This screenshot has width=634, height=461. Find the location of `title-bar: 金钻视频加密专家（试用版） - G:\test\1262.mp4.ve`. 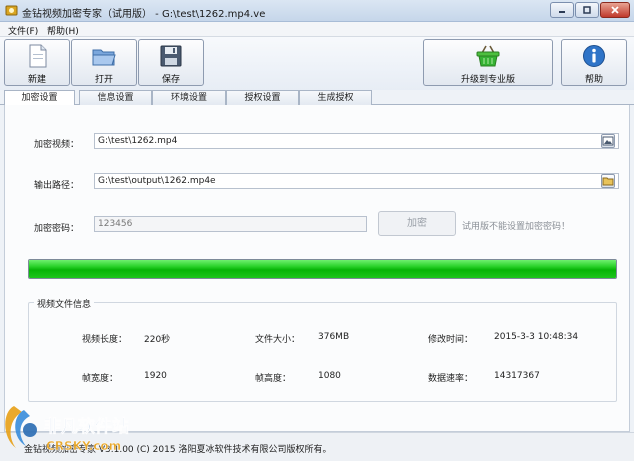

title-bar: 金钻视频加密专家（试用版） - G:\test\1262.mp4.ve is located at coordinates (317, 11).